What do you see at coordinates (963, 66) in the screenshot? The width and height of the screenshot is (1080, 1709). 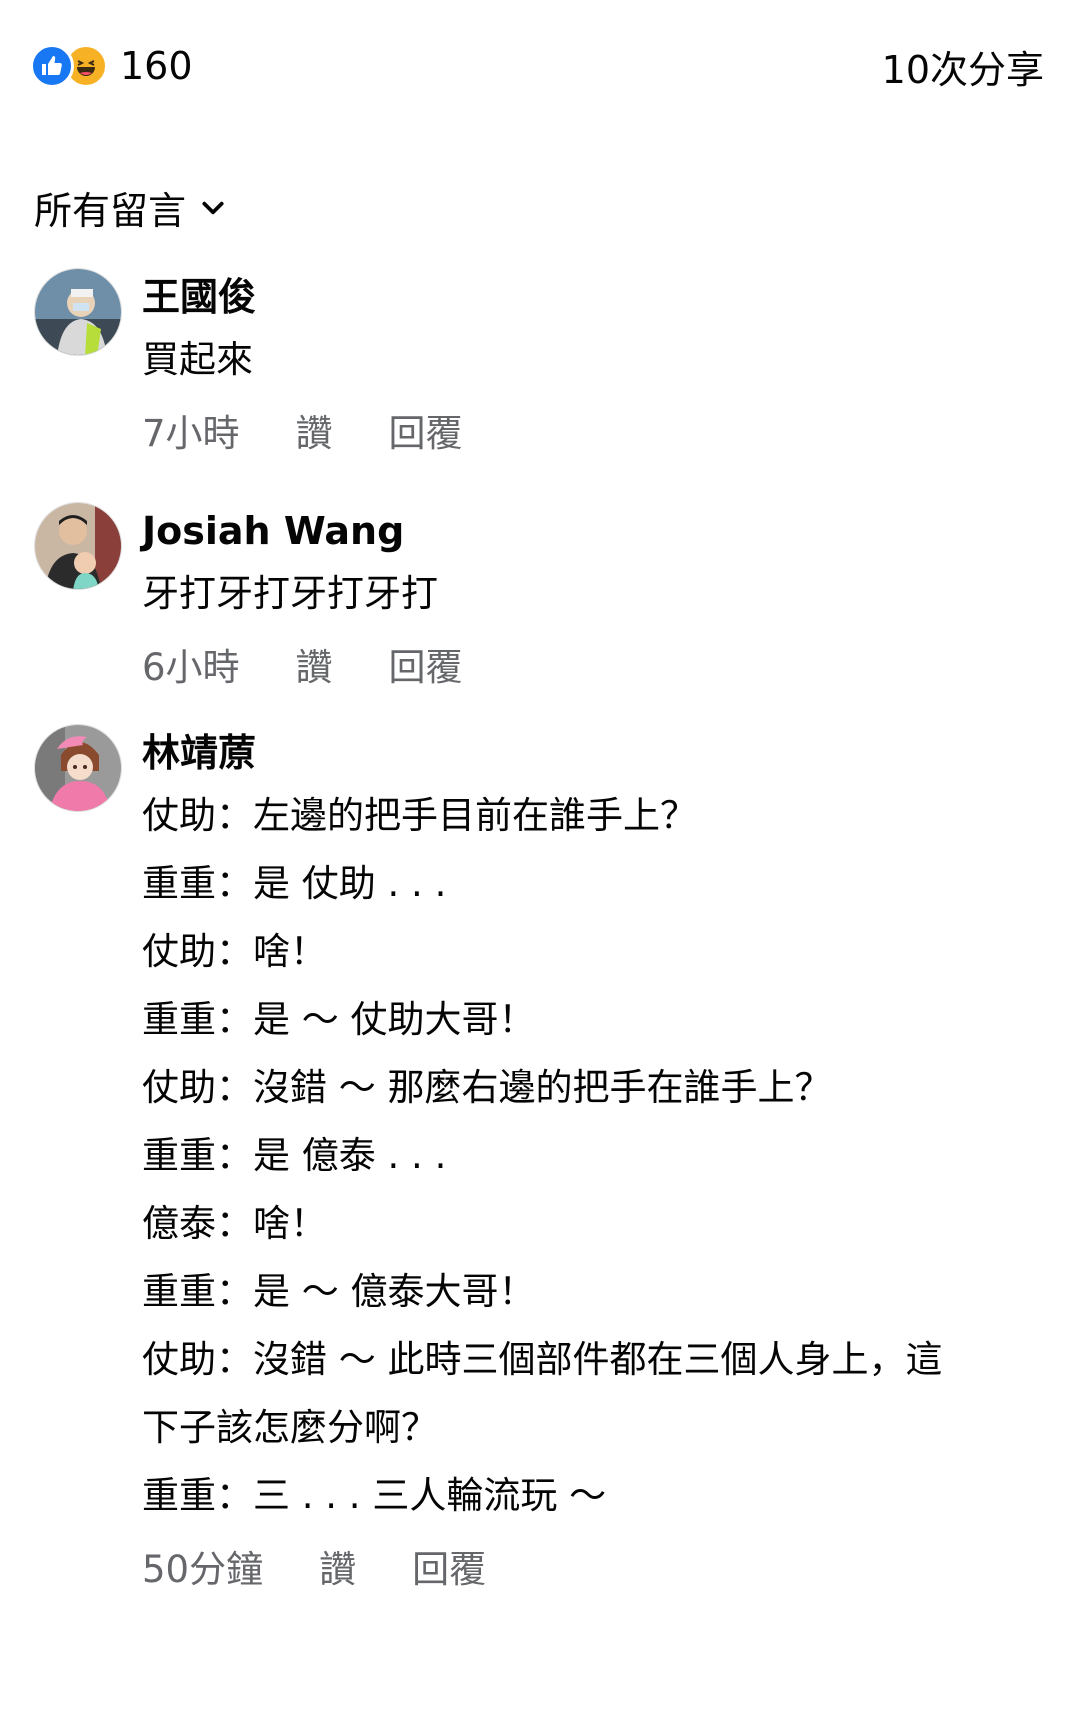 I see `share-count: 10次分享` at bounding box center [963, 66].